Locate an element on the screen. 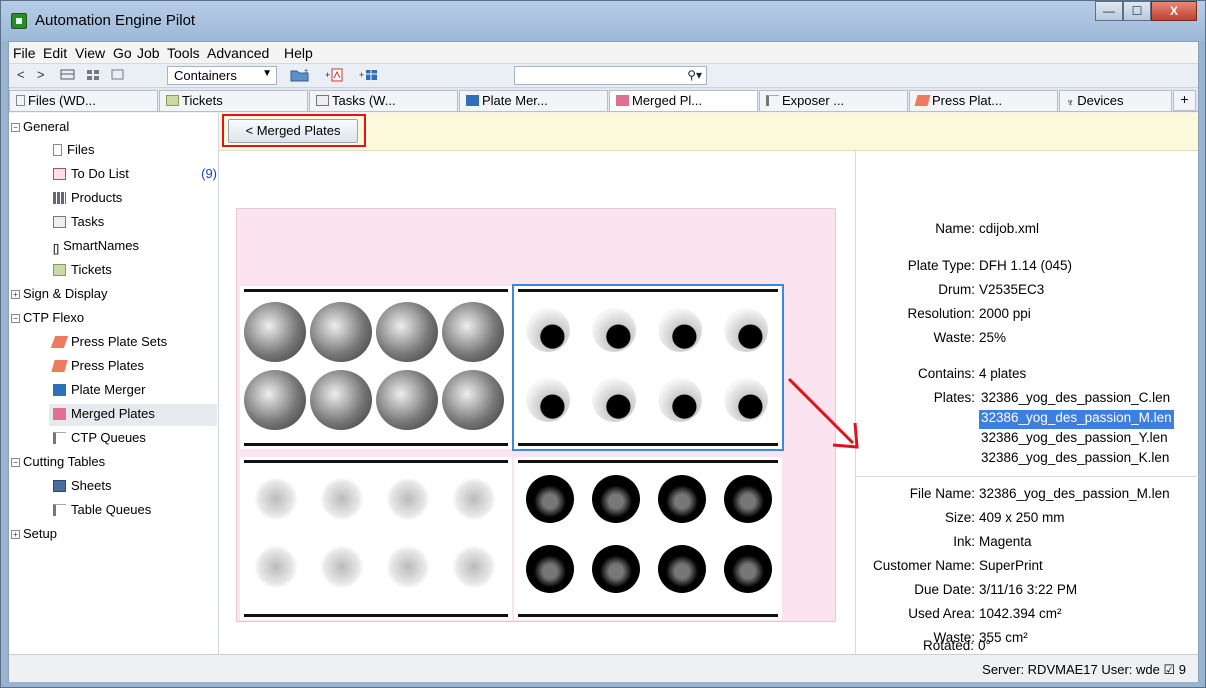  smartnames-icon: [] is located at coordinates (56, 249).